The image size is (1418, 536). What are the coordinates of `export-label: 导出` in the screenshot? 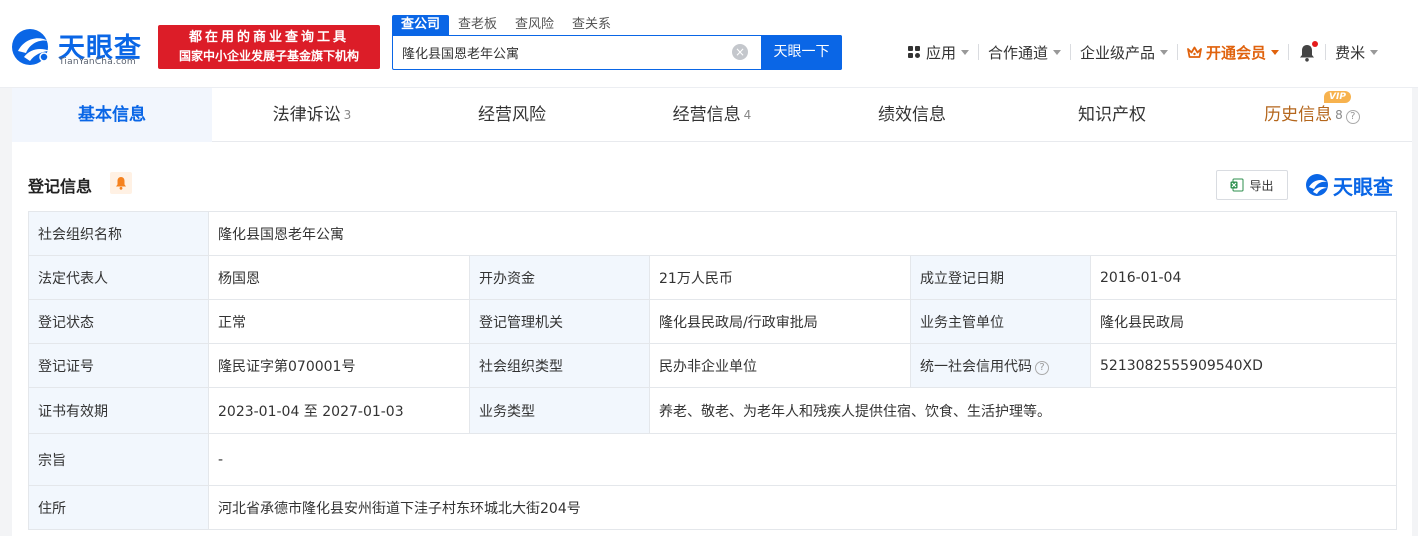 It's located at (1261, 185).